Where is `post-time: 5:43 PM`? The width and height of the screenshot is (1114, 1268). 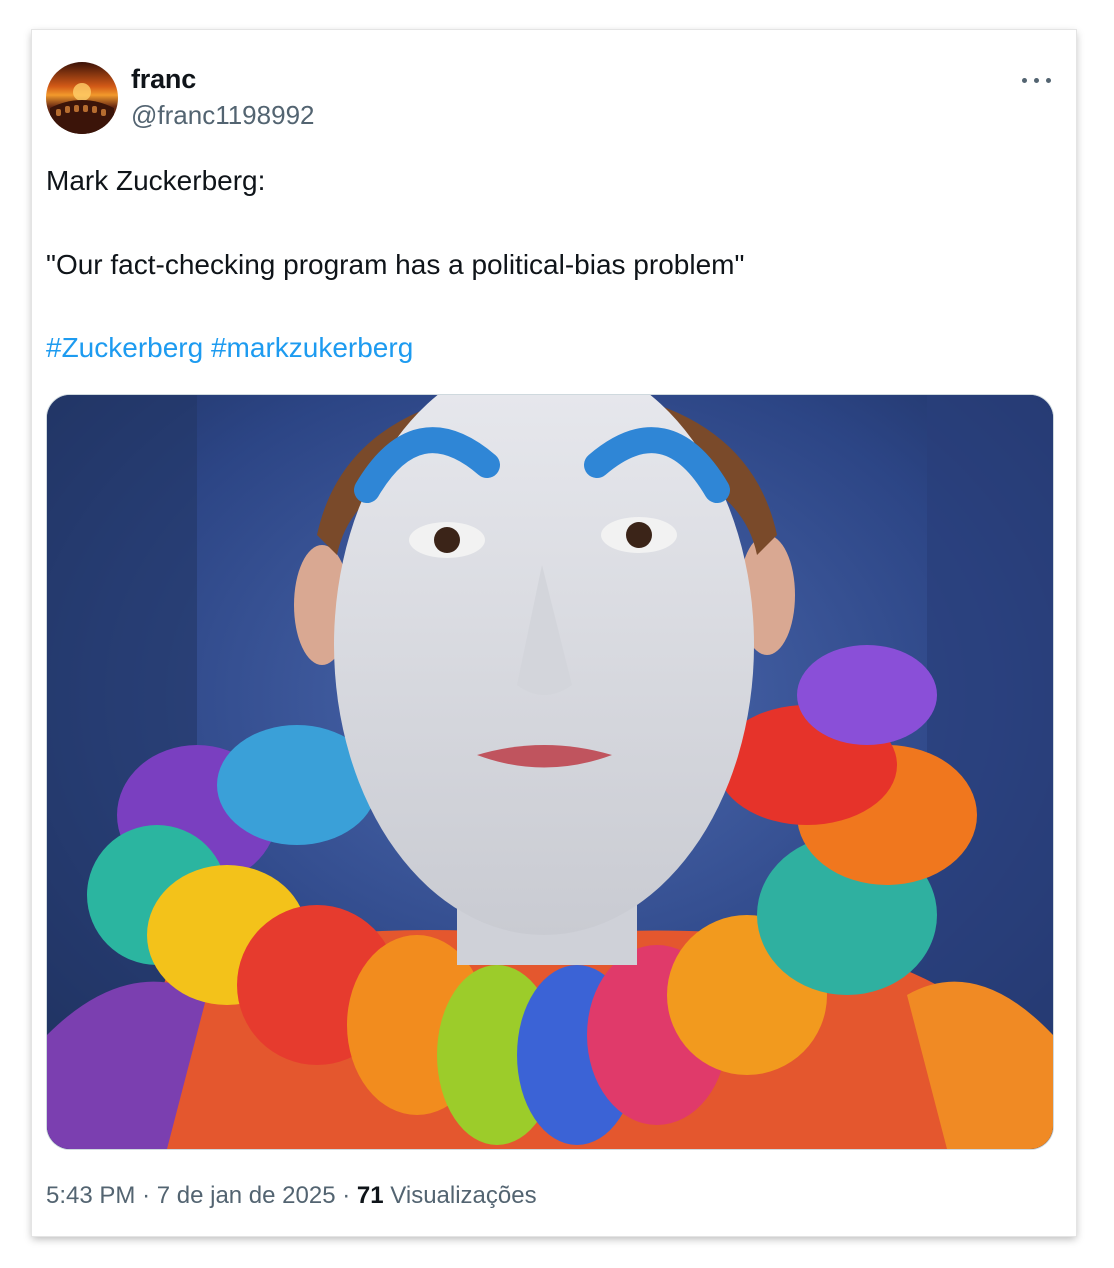
post-time: 5:43 PM is located at coordinates (90, 1195).